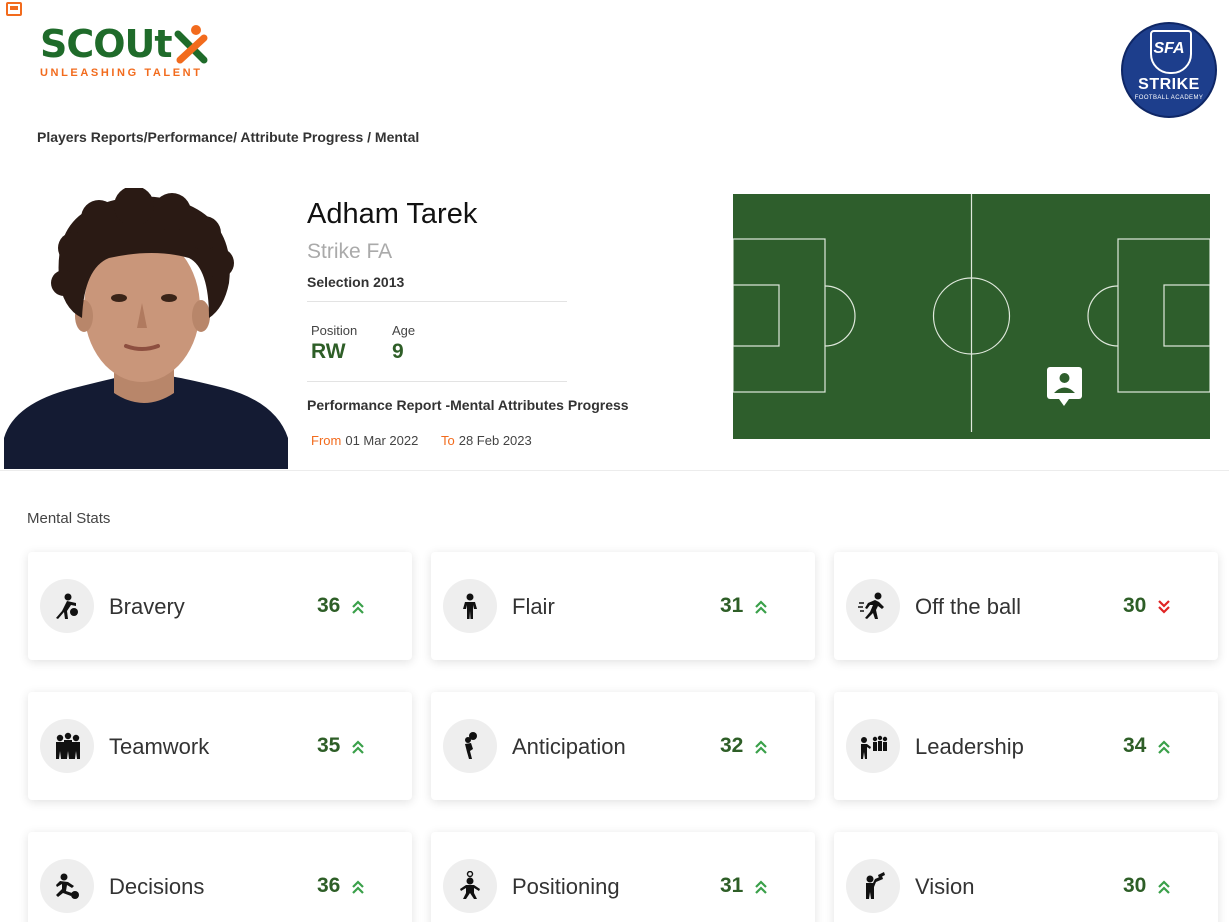 This screenshot has width=1229, height=922. What do you see at coordinates (732, 745) in the screenshot?
I see `stat-value: 32` at bounding box center [732, 745].